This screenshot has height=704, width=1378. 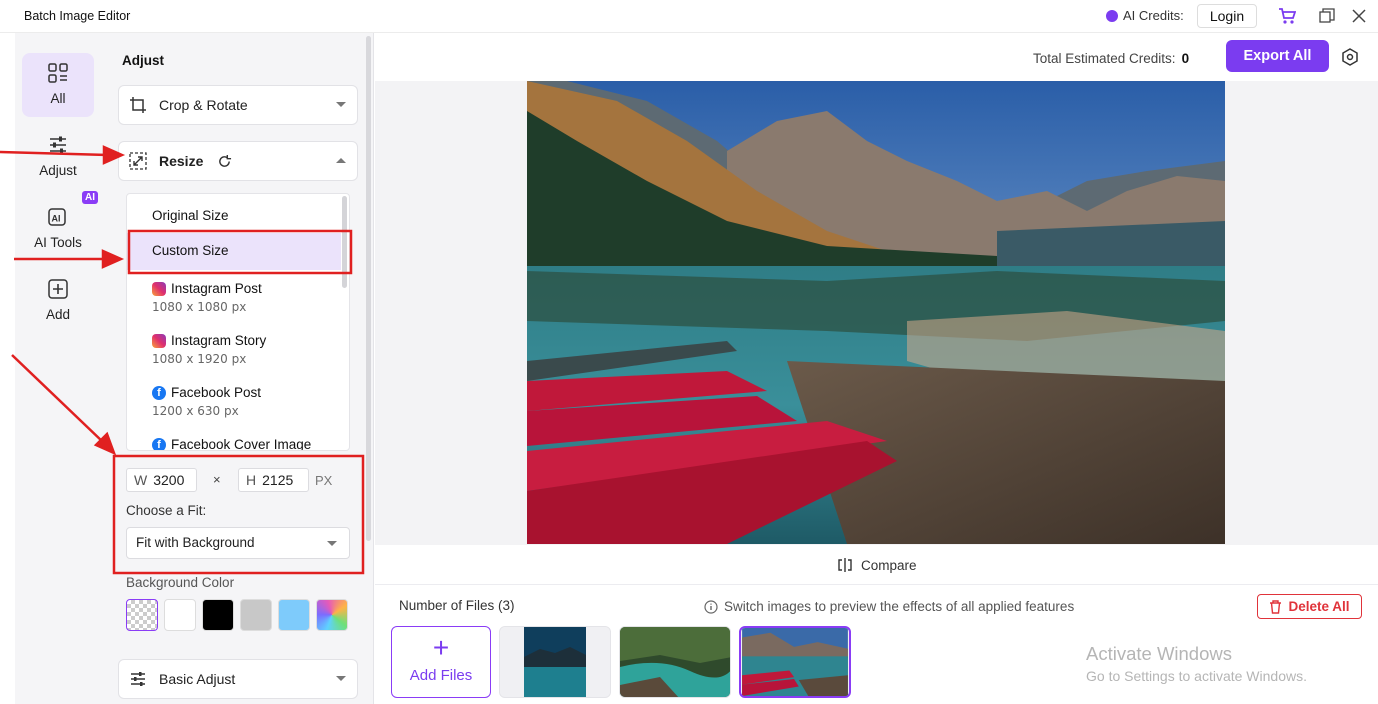 What do you see at coordinates (1104, 58) in the screenshot?
I see `total-credits-label: Total Estimated Credits:` at bounding box center [1104, 58].